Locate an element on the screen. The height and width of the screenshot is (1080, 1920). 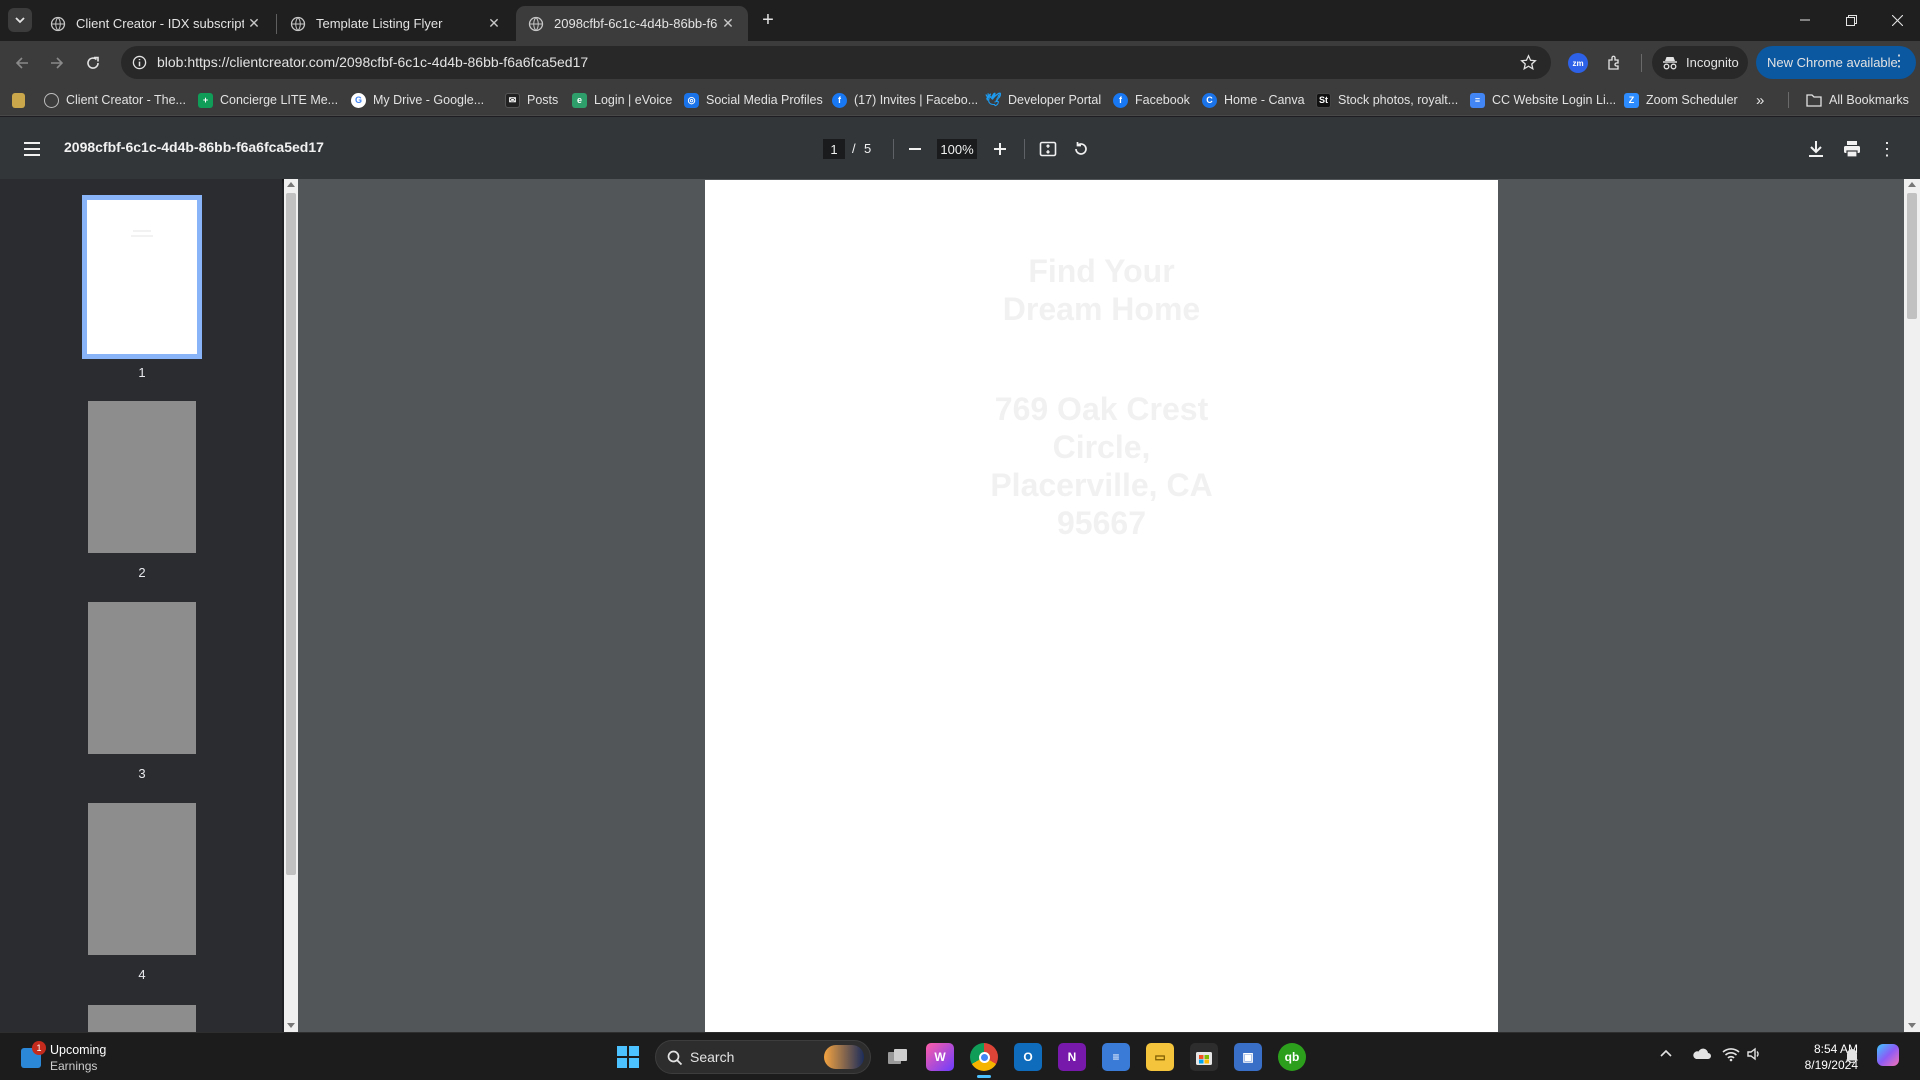
new-chrome-available-button: New Chrome available ⋮ is located at coordinates (1836, 62).